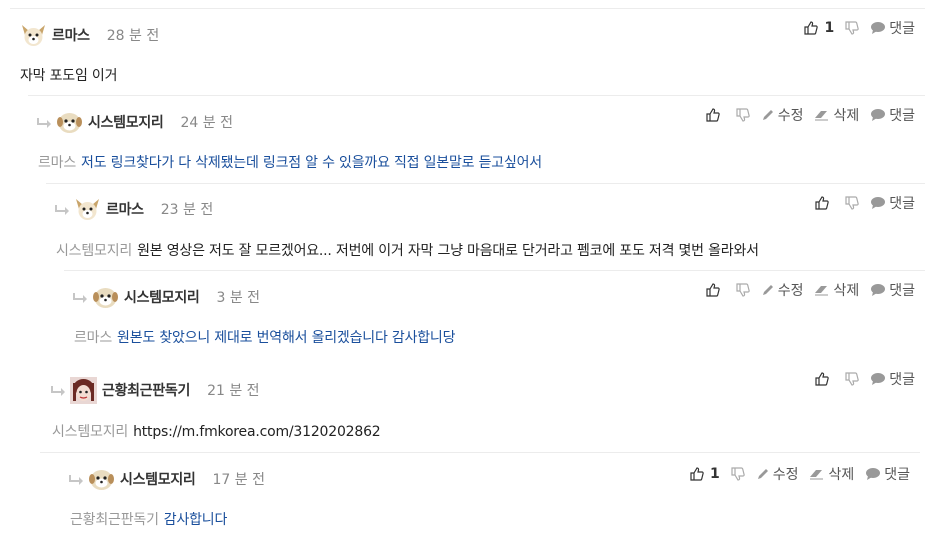  I want to click on comment-body: 르마스 원본도 찾았으니 제대로 번역해서 올리겠습니다 감사합니당, so click(264, 337).